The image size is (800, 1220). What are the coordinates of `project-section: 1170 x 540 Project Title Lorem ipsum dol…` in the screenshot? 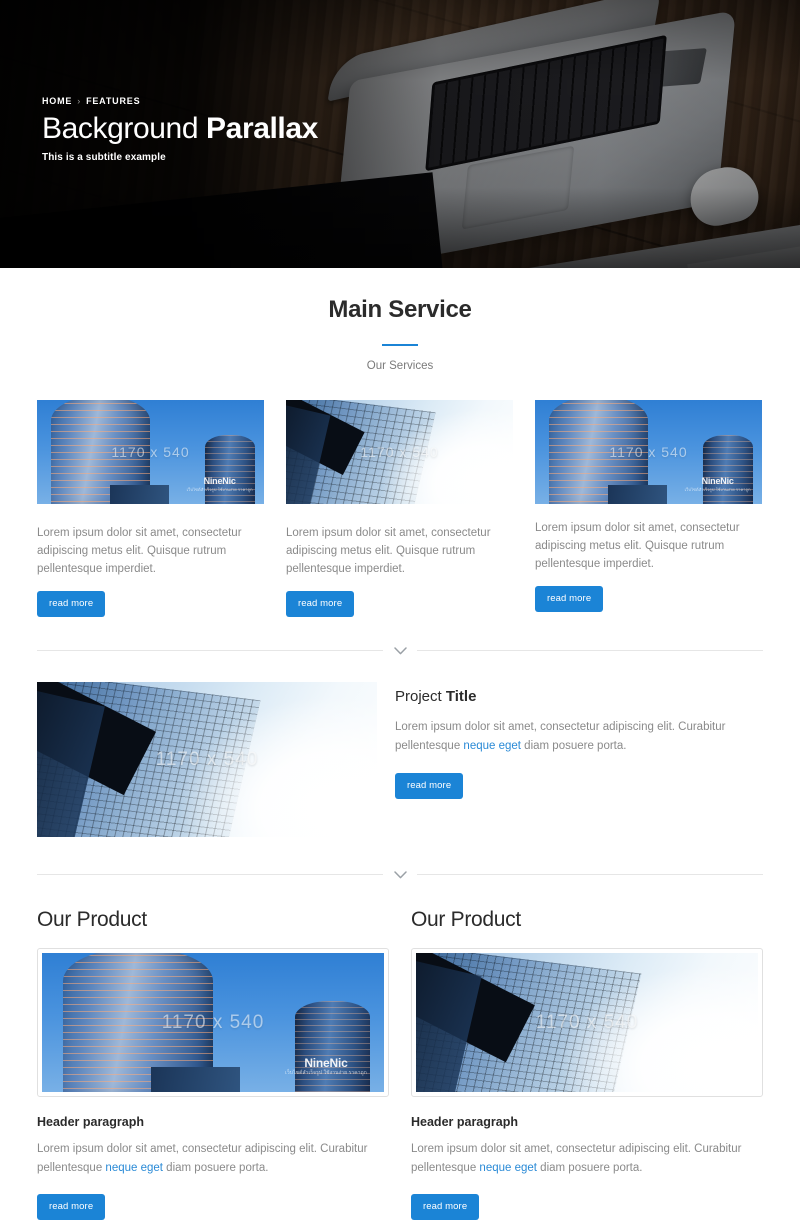 It's located at (400, 760).